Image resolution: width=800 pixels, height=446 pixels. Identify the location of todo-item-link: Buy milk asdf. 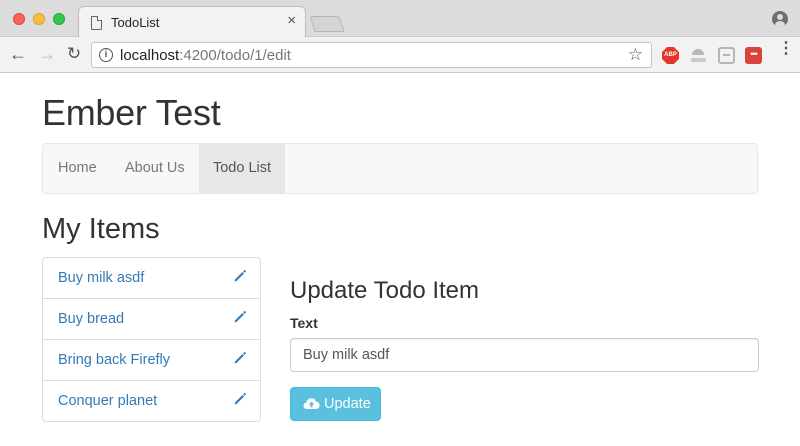
(101, 278).